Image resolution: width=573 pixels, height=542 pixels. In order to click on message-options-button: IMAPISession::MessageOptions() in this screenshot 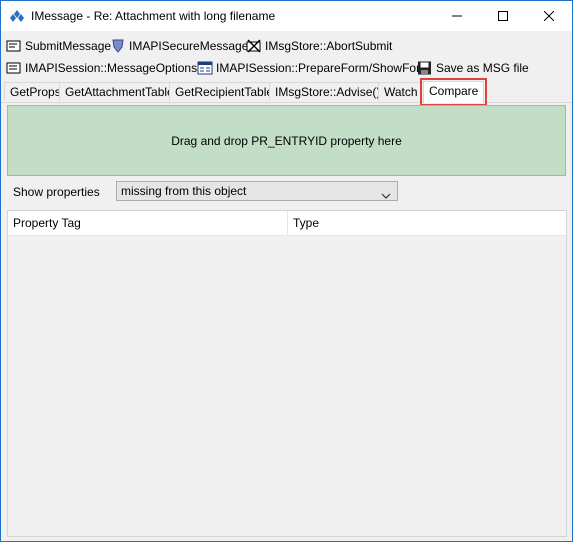, I will do `click(105, 68)`.